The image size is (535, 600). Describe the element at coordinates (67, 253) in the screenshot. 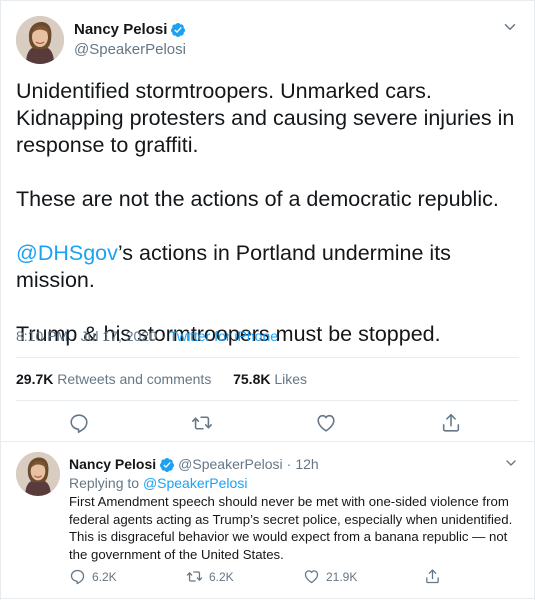

I see `mention-link: @DHSgov` at that location.